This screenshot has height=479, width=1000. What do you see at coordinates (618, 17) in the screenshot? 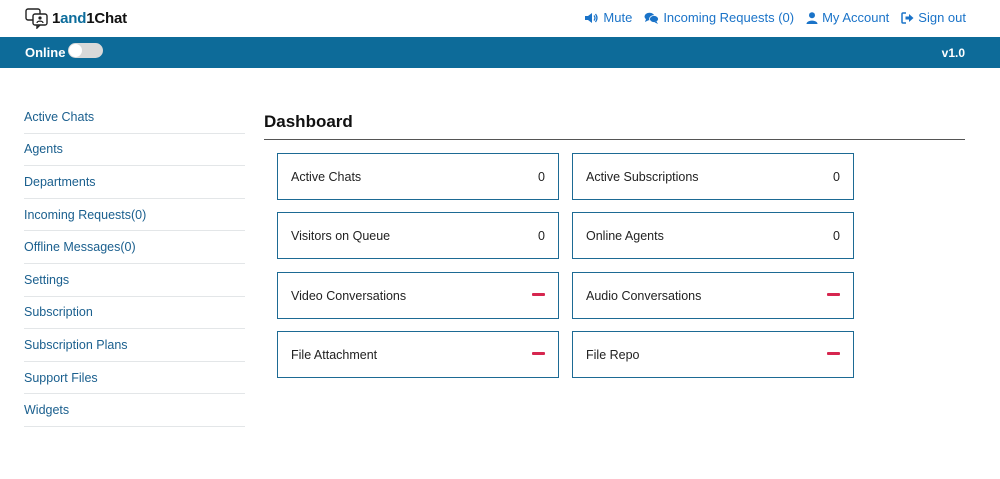
I see `mute-label: Mute` at bounding box center [618, 17].